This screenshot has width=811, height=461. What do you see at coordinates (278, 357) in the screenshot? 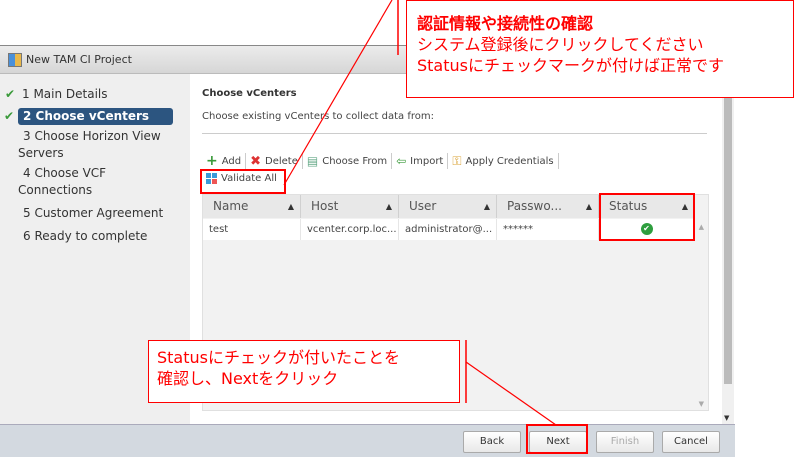
I see `annotation-text: Statusにチェックが付いたことを` at bounding box center [278, 357].